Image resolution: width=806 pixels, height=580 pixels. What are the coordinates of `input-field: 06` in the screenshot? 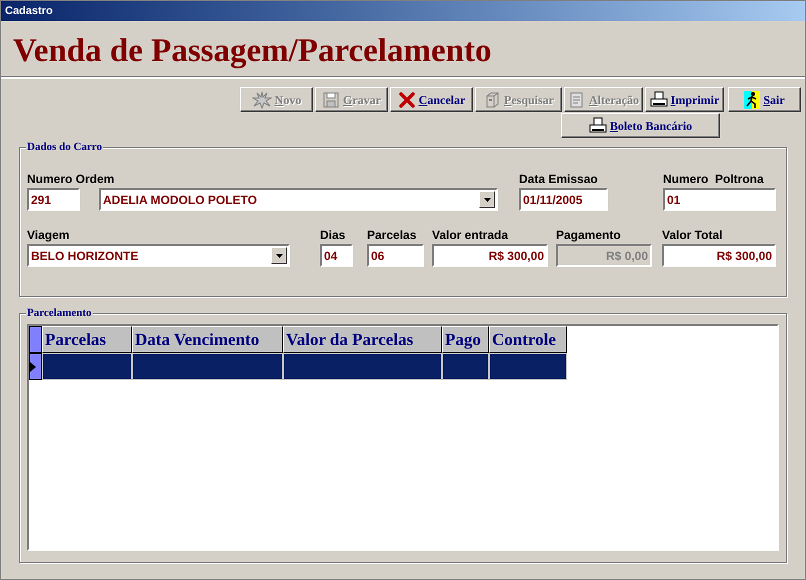 It's located at (395, 255).